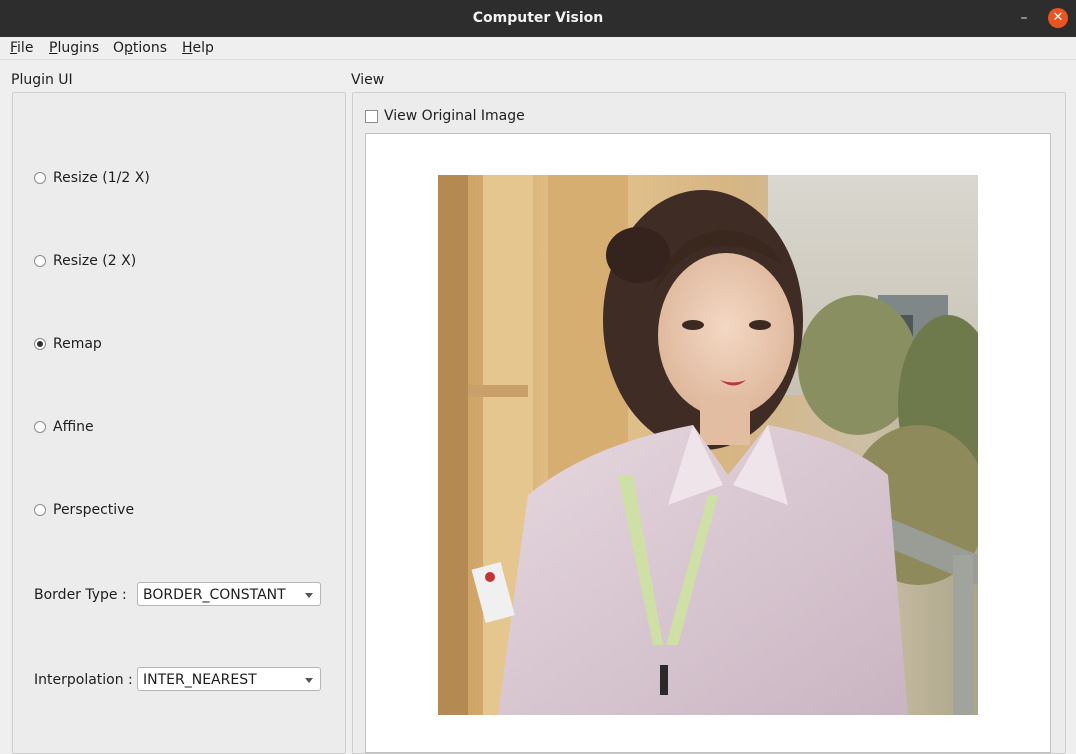  I want to click on menu-file: File, so click(21, 48).